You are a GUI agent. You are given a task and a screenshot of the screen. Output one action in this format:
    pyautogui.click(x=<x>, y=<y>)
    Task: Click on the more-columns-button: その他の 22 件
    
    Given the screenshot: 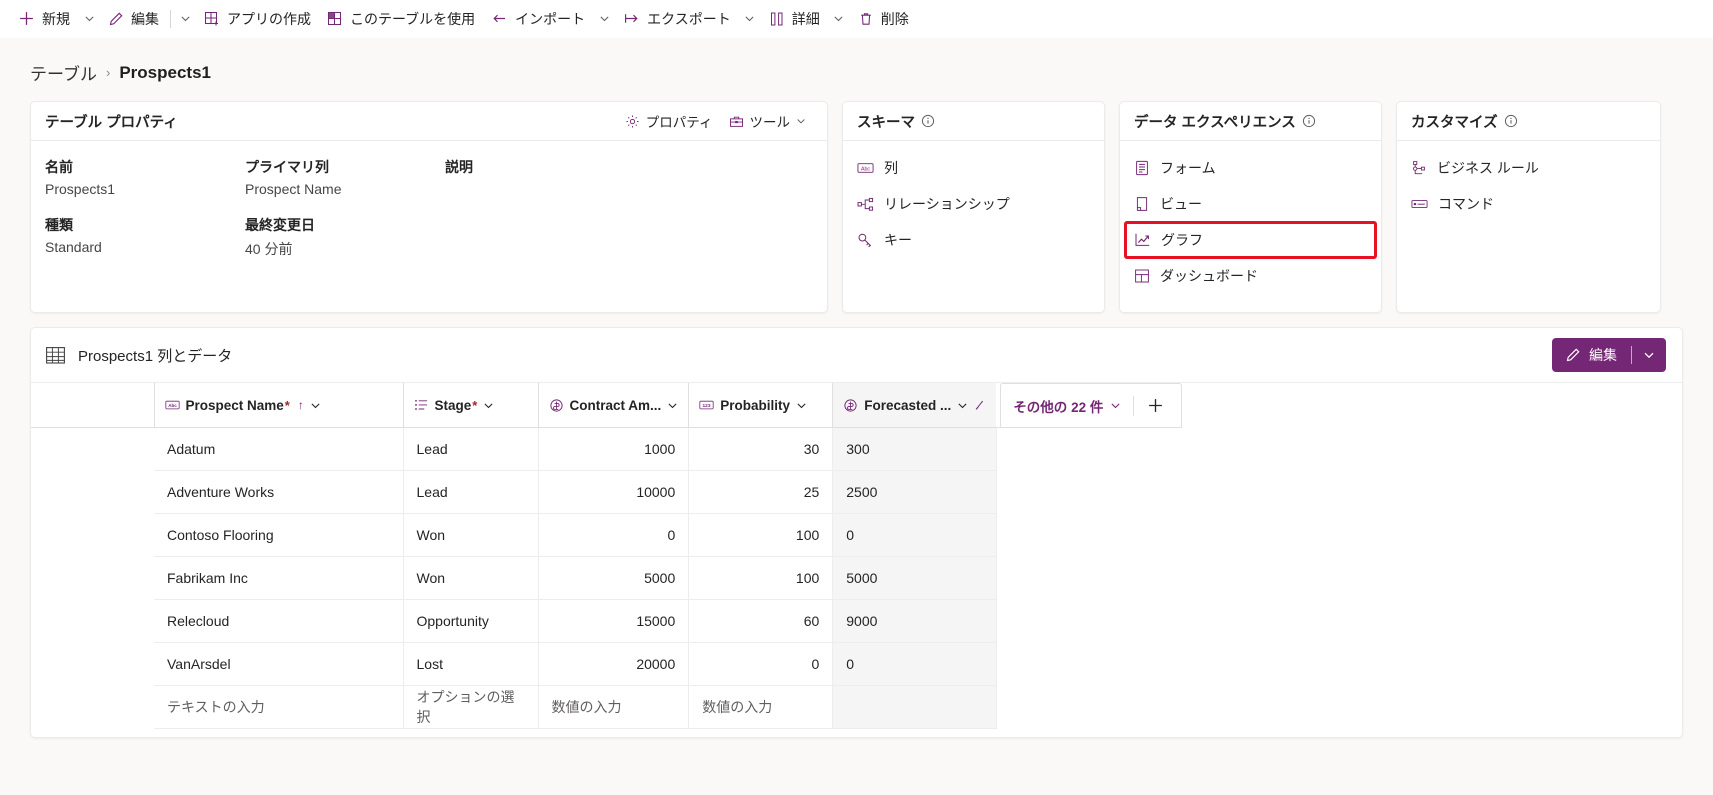 What is the action you would take?
    pyautogui.click(x=1067, y=406)
    